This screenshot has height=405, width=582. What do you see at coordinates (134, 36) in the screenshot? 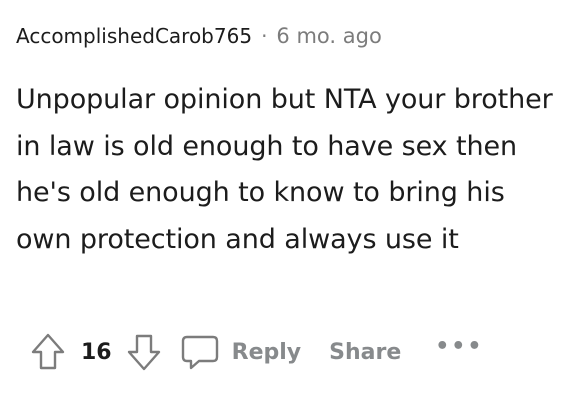
I see `comment-author: AccomplishedCarob765` at bounding box center [134, 36].